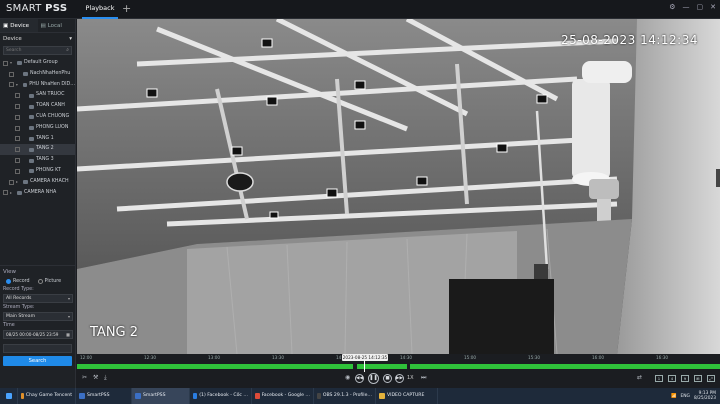  Describe the element at coordinates (40, 281) in the screenshot. I see `radio-off-icon` at that location.